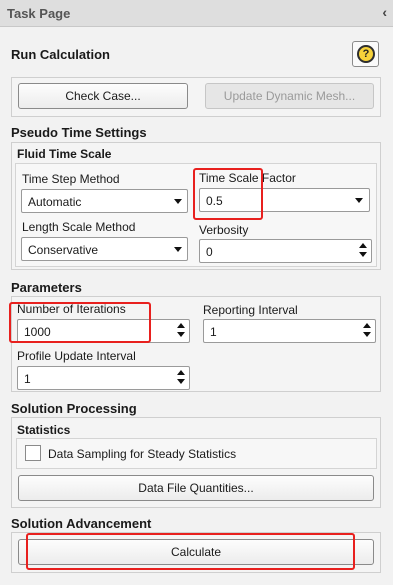 Image resolution: width=393 pixels, height=585 pixels. Describe the element at coordinates (103, 378) in the screenshot. I see `profile-update-interval-stepper: 1` at that location.